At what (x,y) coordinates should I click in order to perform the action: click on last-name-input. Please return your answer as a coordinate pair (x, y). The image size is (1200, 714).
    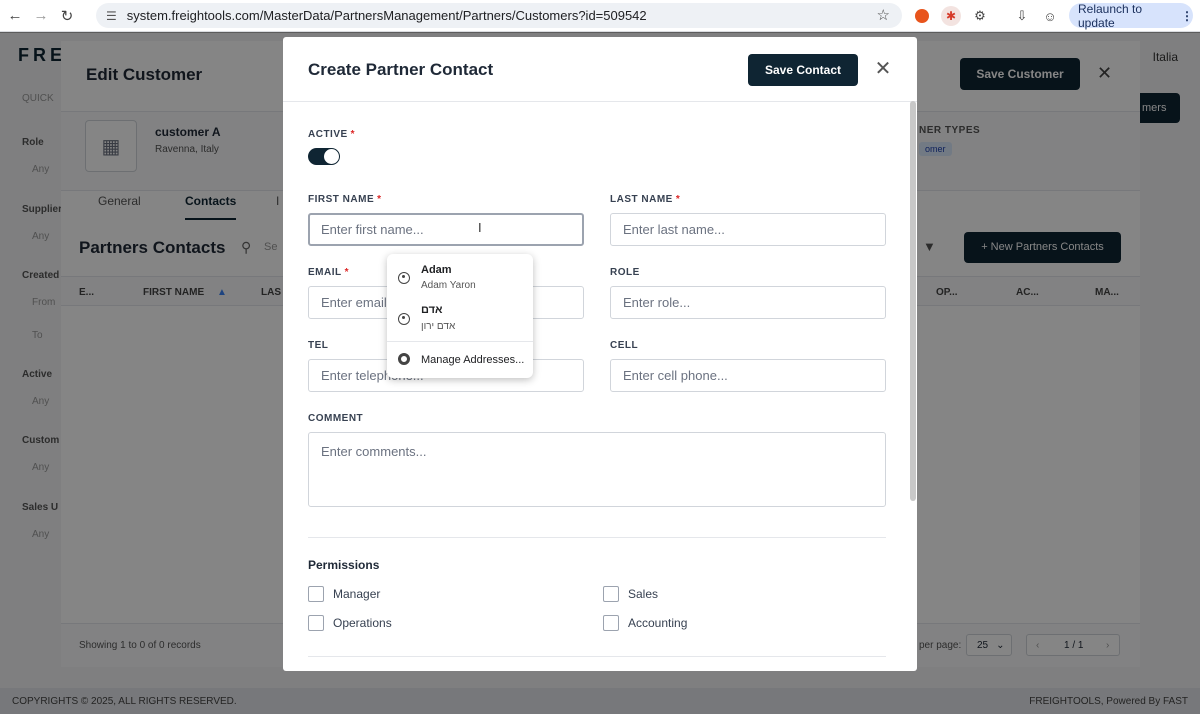
    Looking at the image, I should click on (748, 229).